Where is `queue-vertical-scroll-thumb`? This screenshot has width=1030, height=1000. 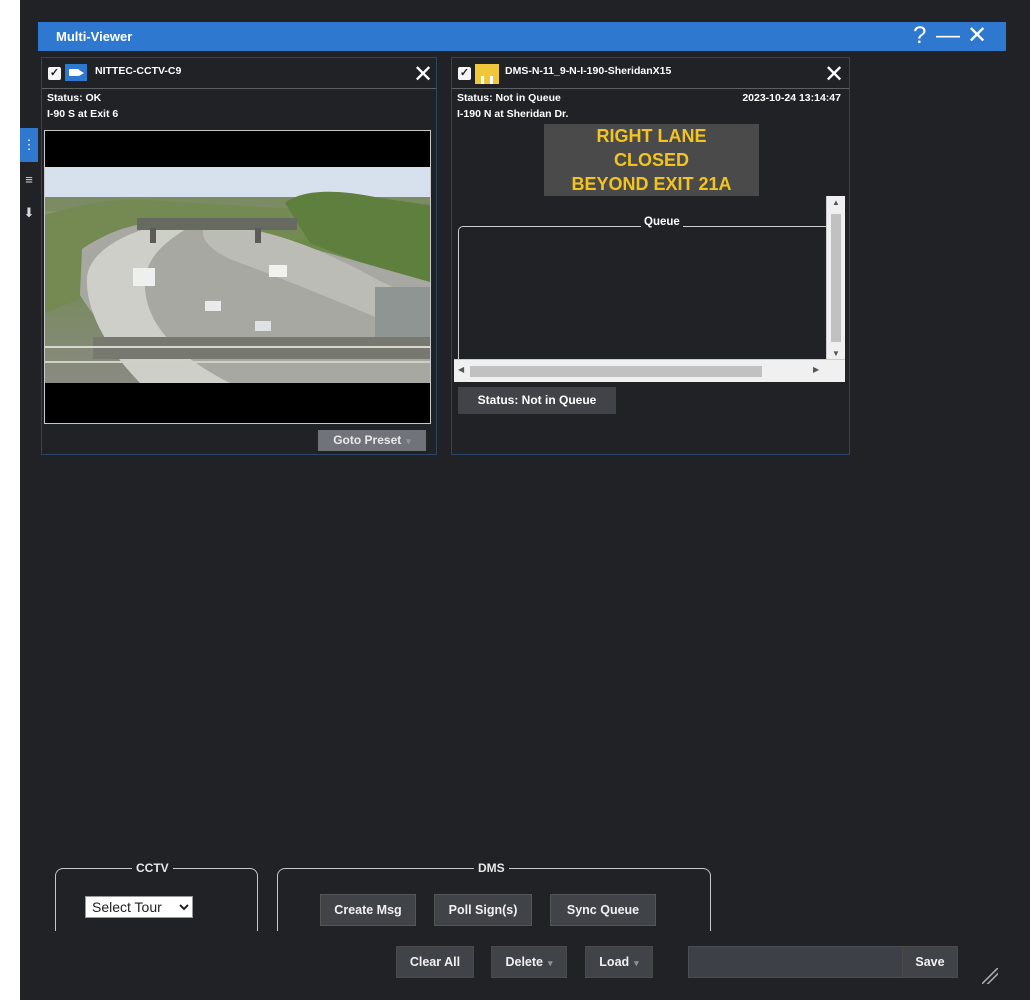 queue-vertical-scroll-thumb is located at coordinates (836, 278).